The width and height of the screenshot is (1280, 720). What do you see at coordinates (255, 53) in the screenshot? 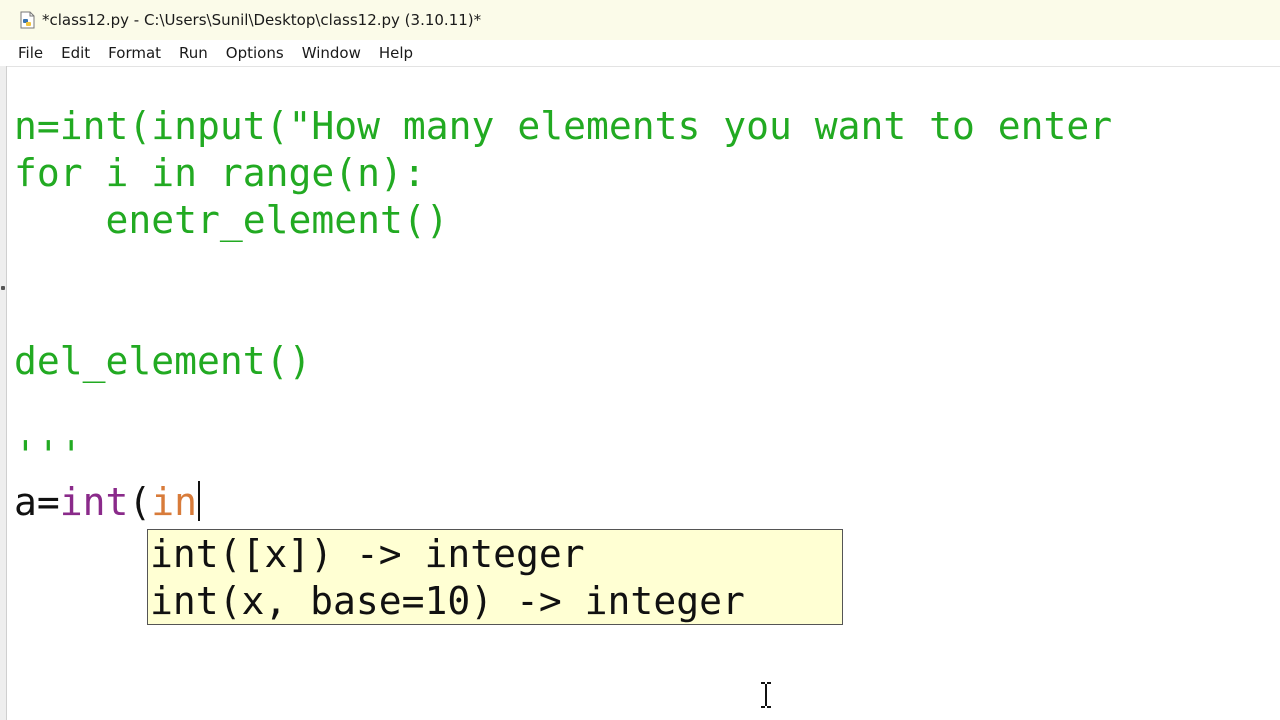
I see `menu-options: Options` at bounding box center [255, 53].